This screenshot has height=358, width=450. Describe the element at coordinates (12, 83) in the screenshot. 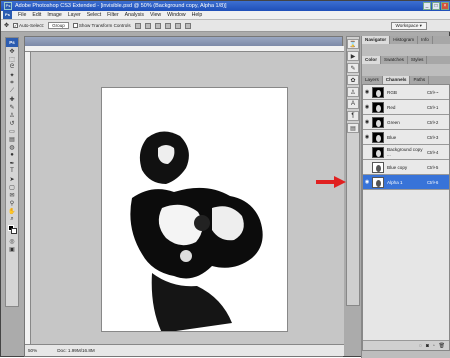

I see `crop-tool-icon: ⌗` at that location.